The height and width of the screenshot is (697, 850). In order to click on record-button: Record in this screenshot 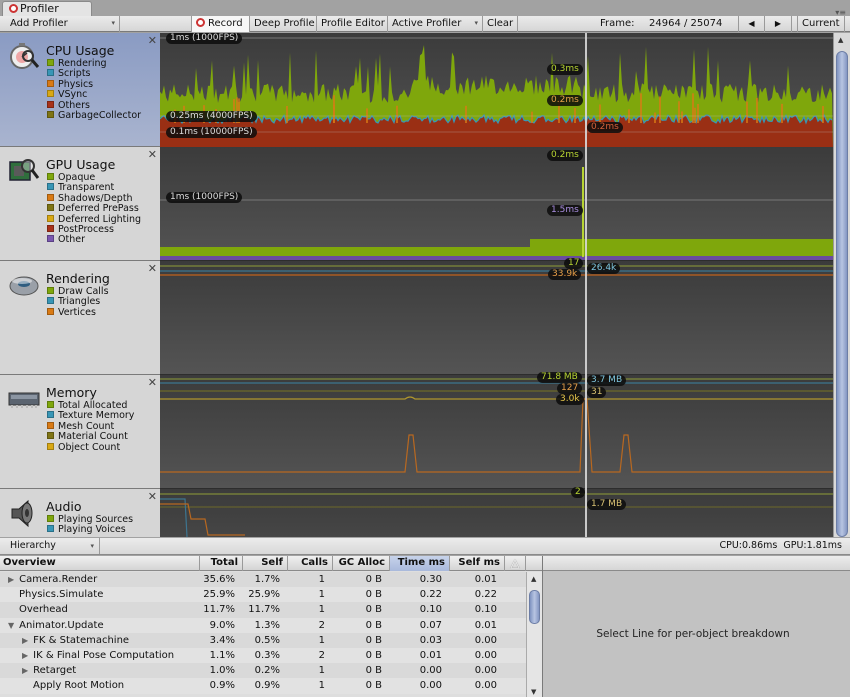, I will do `click(221, 24)`.